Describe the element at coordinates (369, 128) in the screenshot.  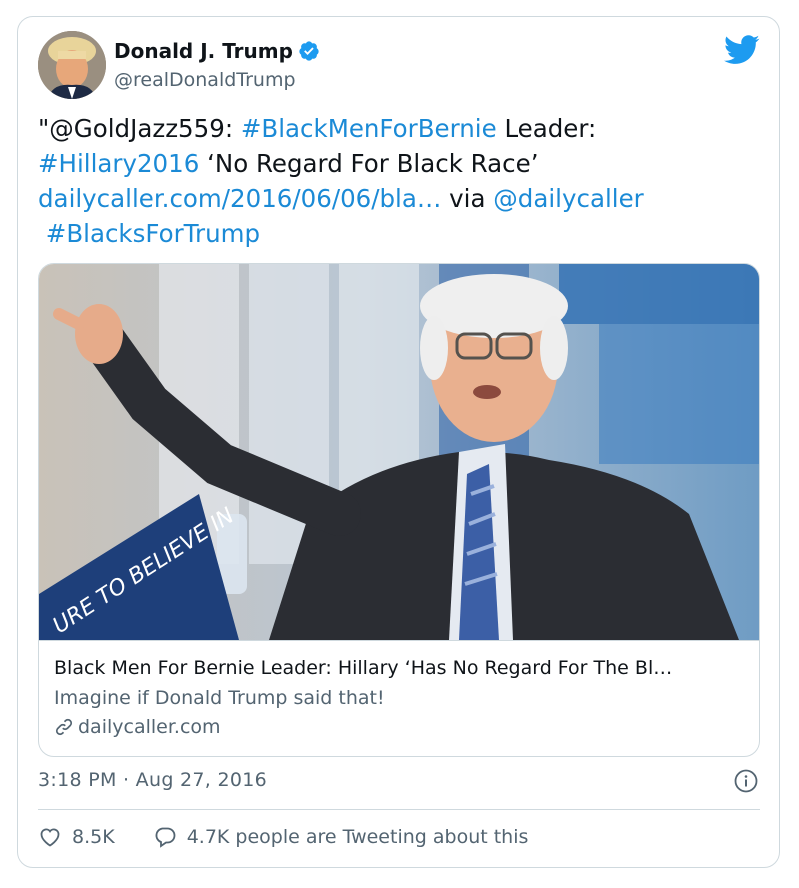
I see `hashtag-blackmenforbernie: #BlackMenForBernie` at that location.